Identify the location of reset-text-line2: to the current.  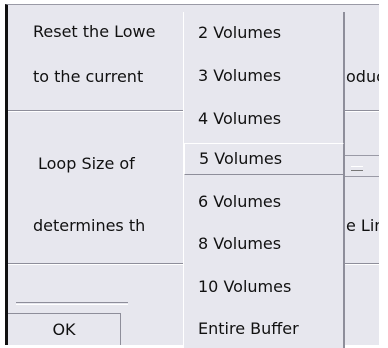
(88, 76).